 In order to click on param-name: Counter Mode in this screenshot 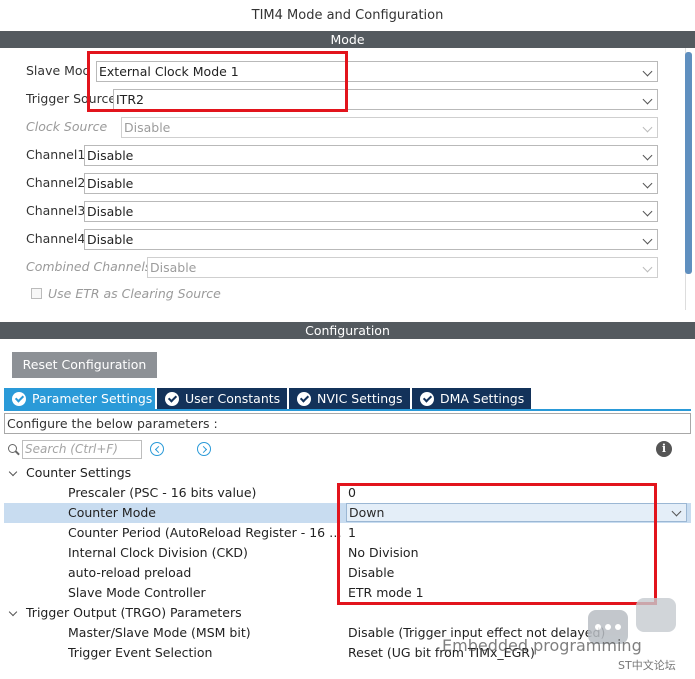, I will do `click(112, 512)`.